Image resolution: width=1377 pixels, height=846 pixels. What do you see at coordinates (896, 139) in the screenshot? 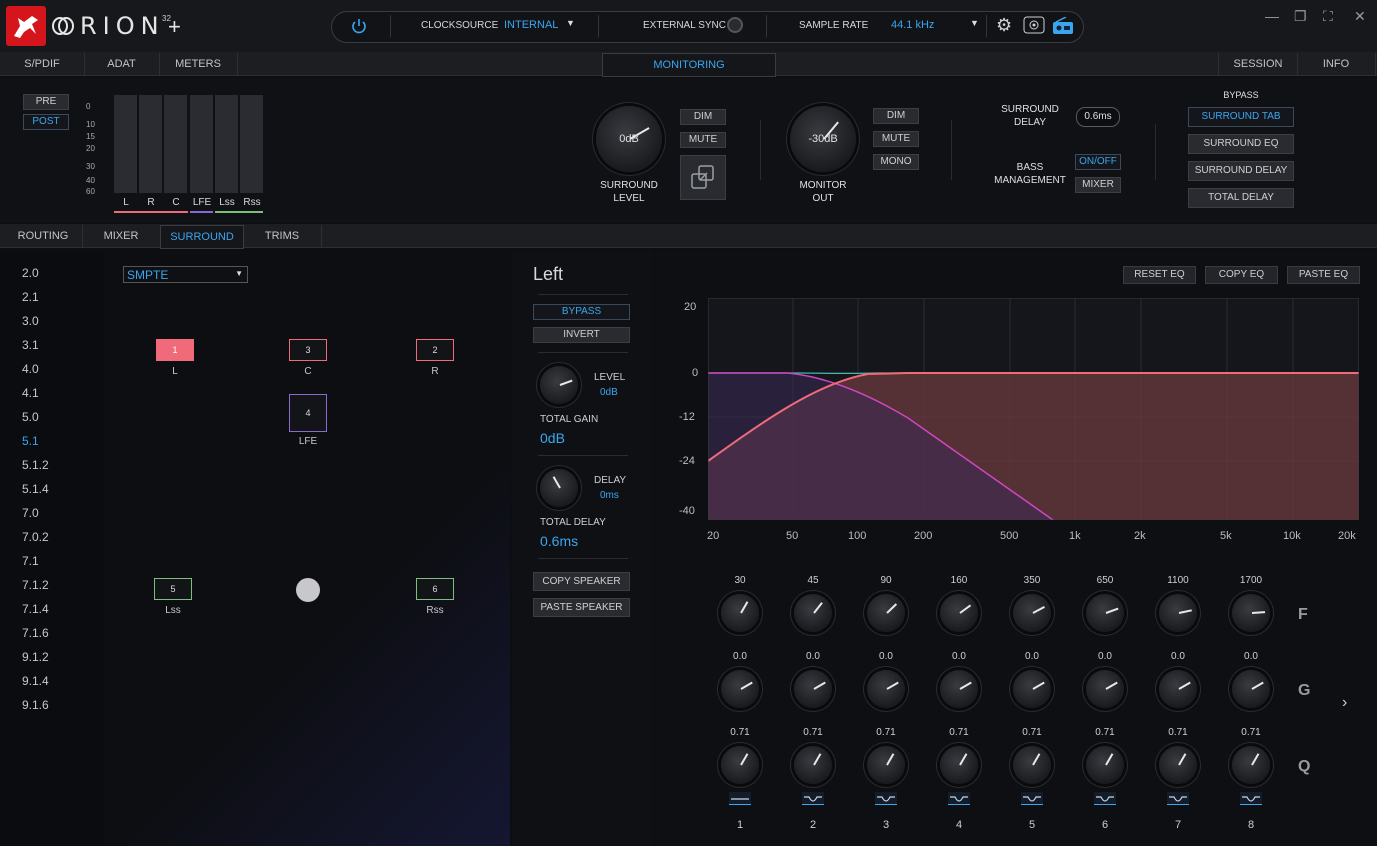
I see `monitor-mute-button: MUTE` at bounding box center [896, 139].